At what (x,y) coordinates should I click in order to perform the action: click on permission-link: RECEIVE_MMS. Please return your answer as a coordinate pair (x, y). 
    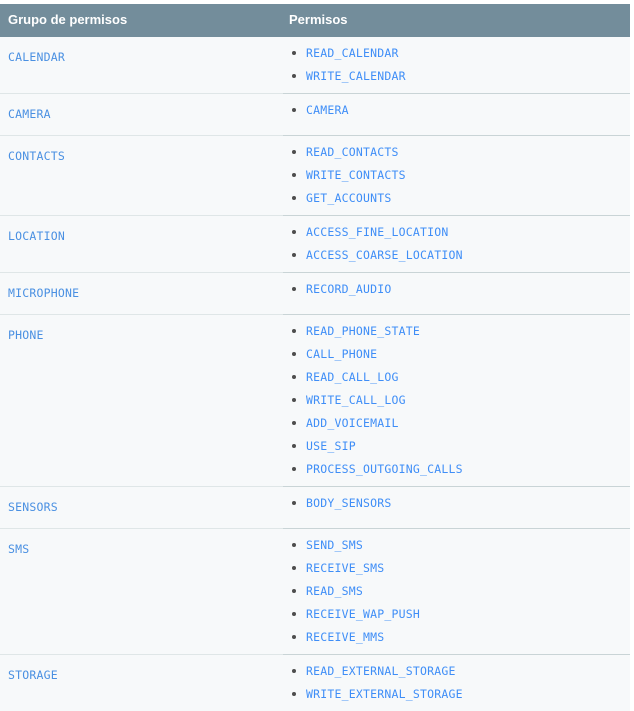
    Looking at the image, I should click on (345, 637).